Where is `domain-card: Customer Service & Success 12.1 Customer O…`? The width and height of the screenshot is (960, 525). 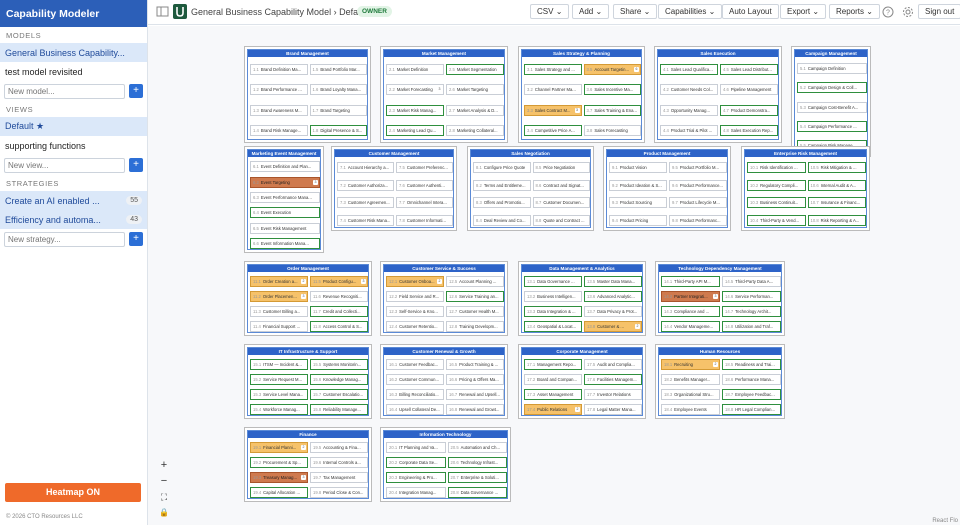 domain-card: Customer Service & Success 12.1 Customer O… is located at coordinates (444, 298).